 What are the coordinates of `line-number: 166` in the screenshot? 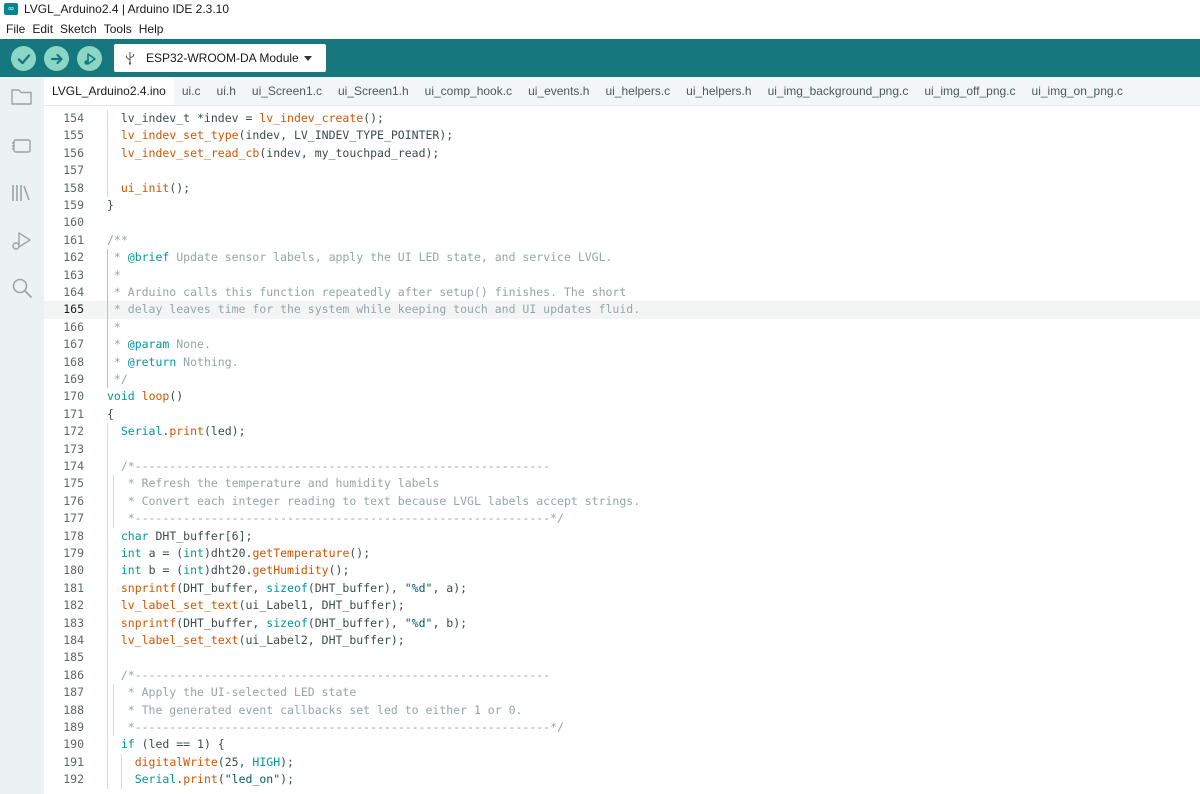 It's located at (73, 326).